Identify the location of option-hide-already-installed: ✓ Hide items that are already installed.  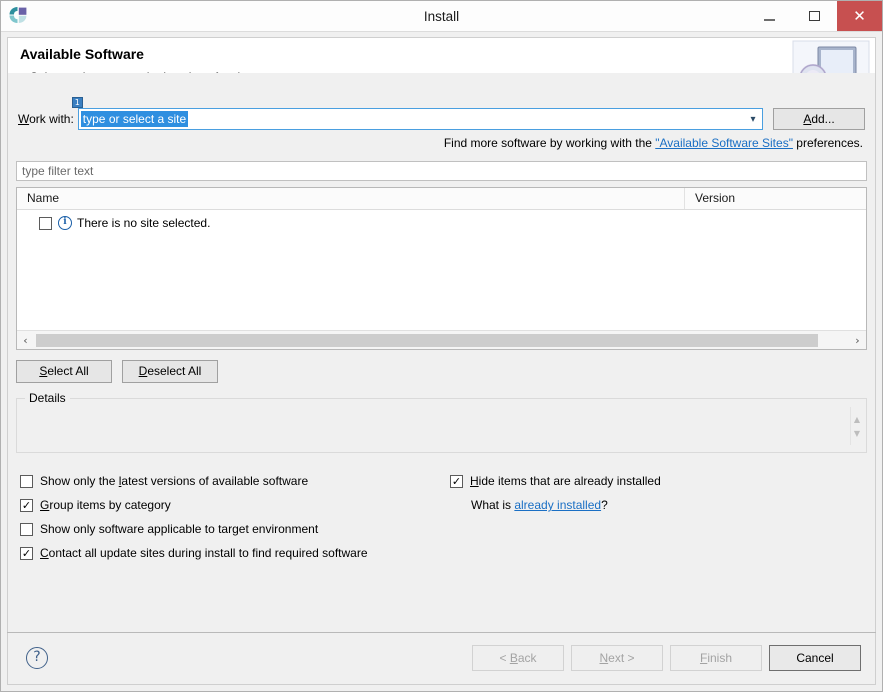
(555, 481).